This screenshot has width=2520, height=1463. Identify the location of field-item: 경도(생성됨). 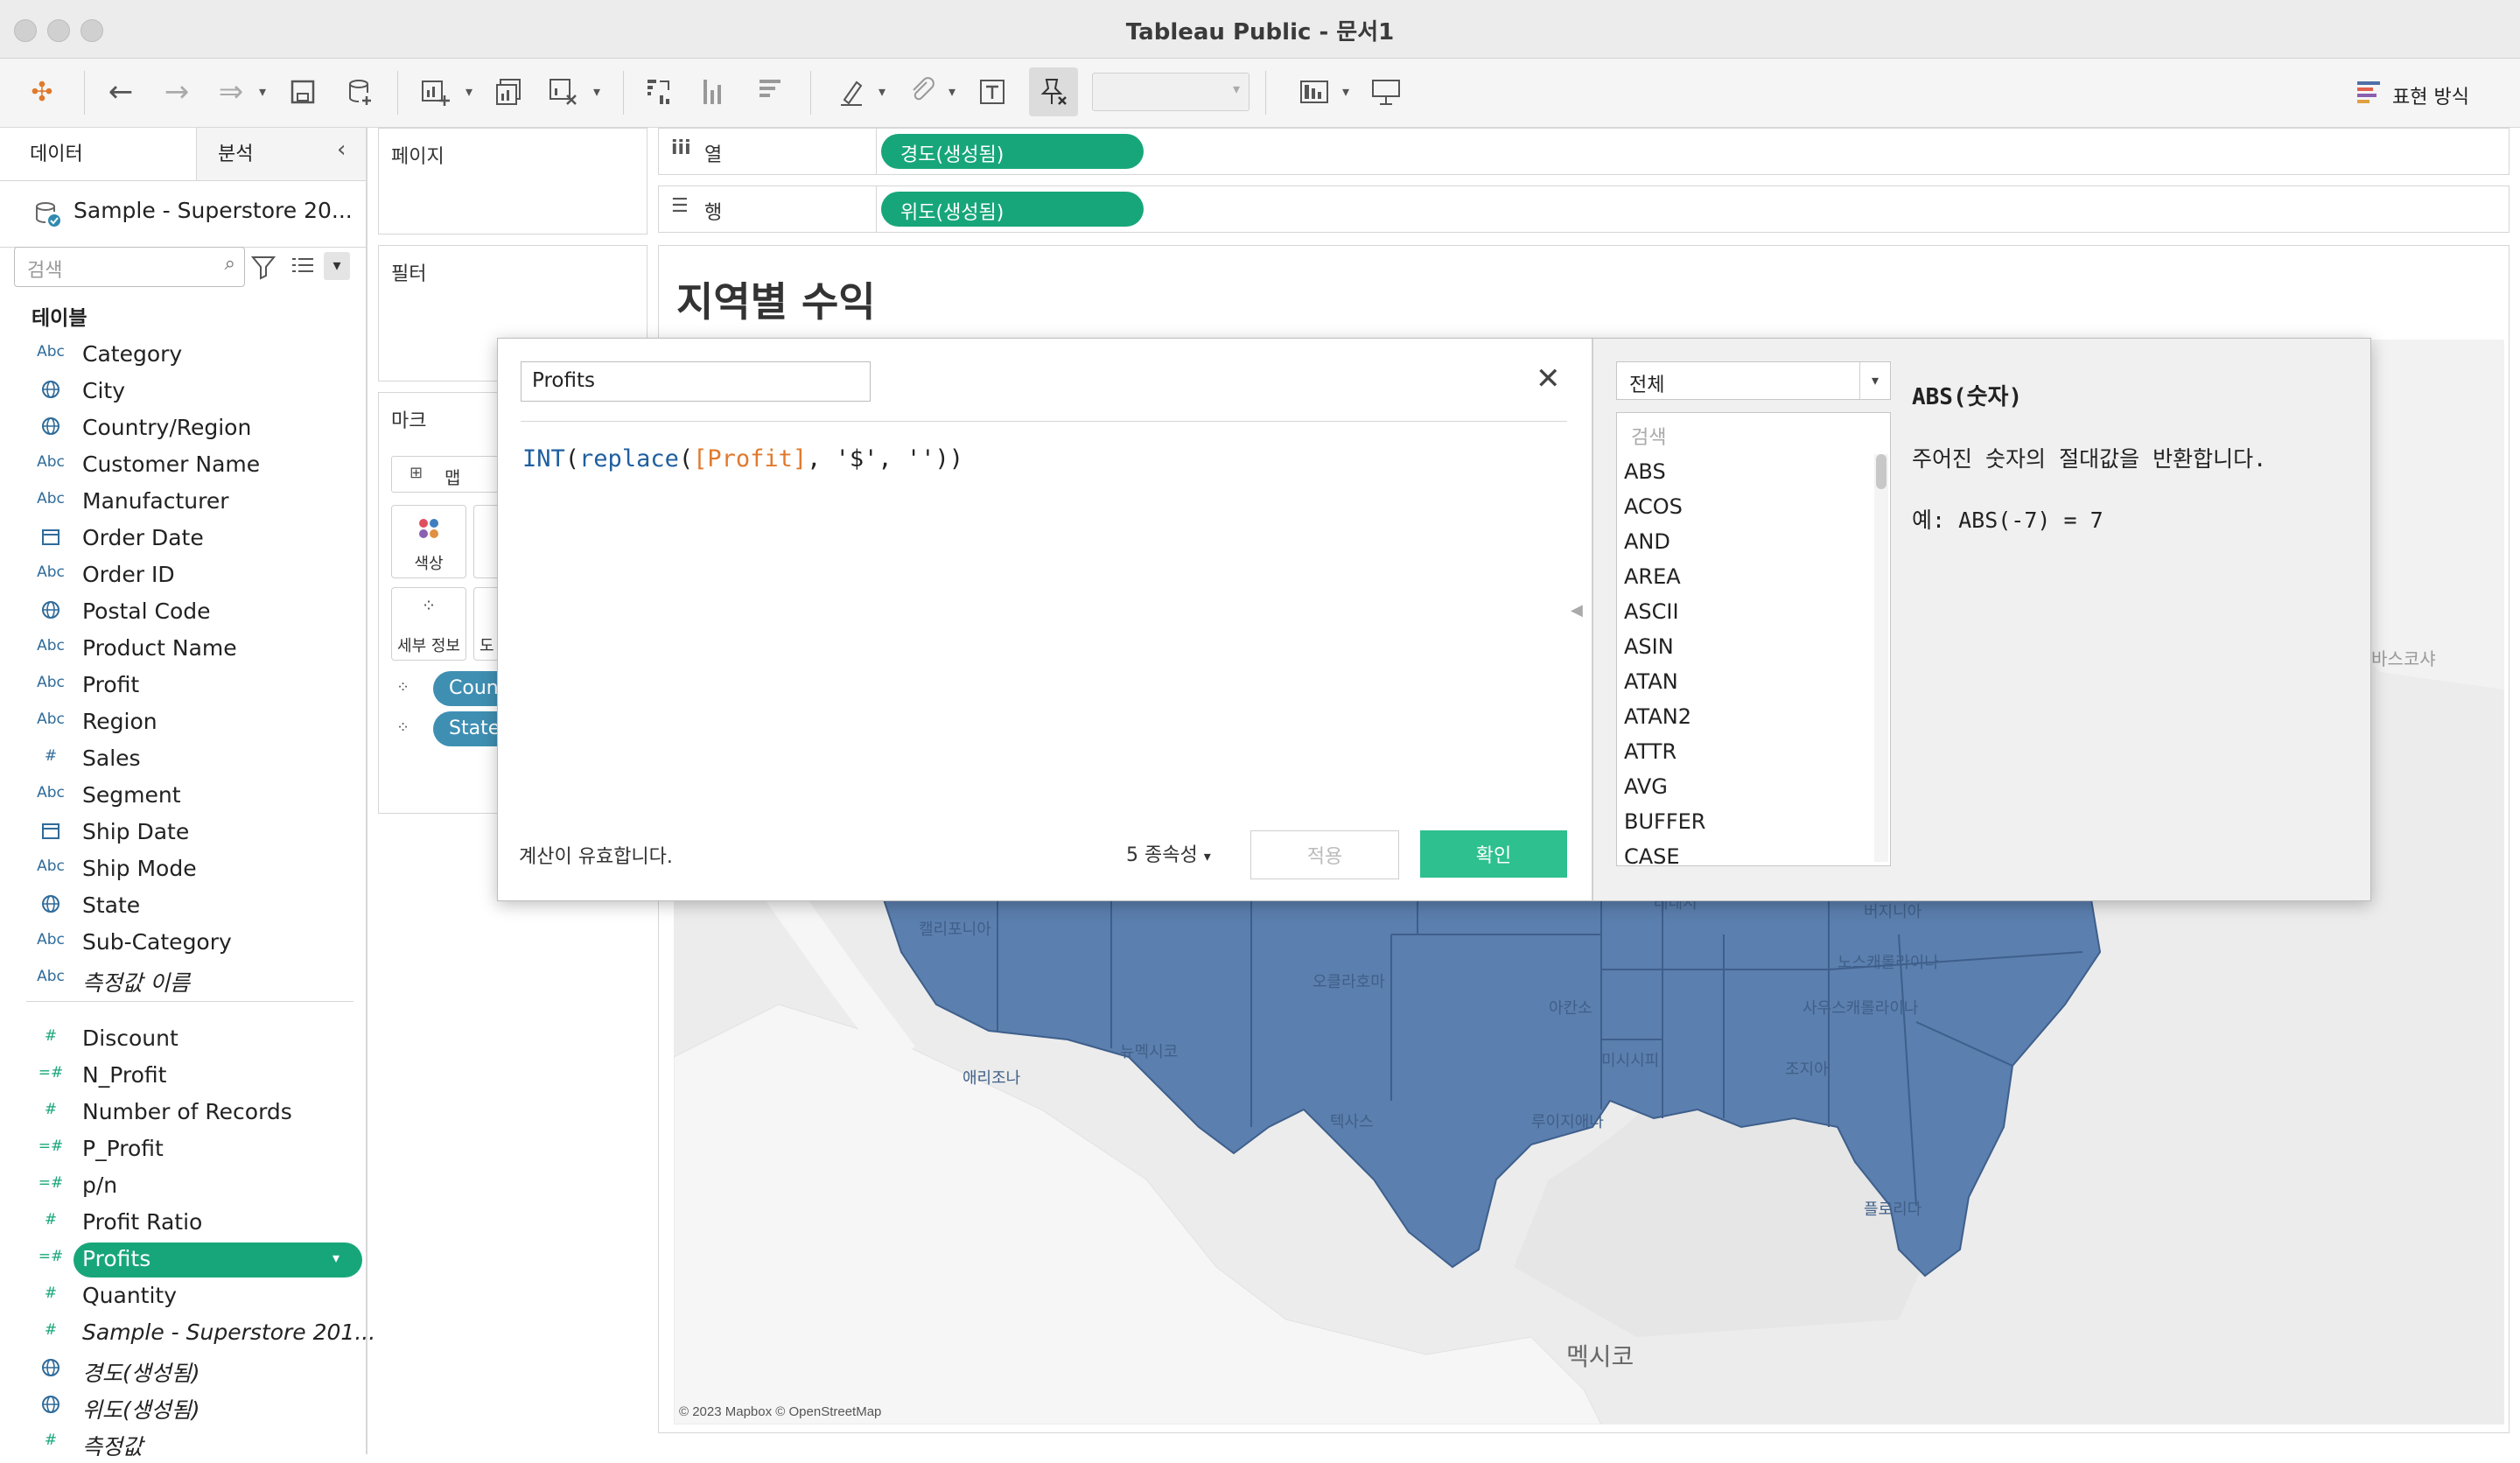
(183, 1371).